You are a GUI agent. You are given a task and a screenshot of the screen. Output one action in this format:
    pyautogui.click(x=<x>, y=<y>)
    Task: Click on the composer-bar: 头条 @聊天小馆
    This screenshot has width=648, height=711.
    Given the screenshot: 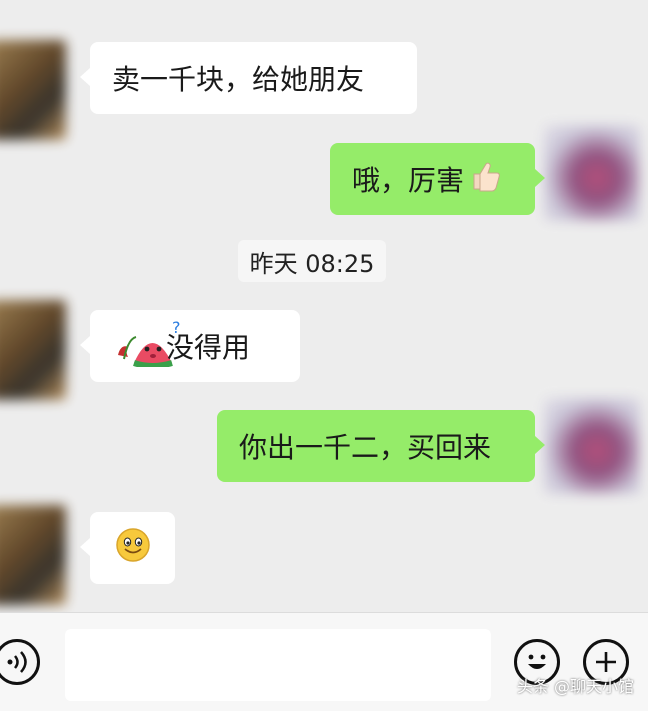 What is the action you would take?
    pyautogui.click(x=324, y=661)
    